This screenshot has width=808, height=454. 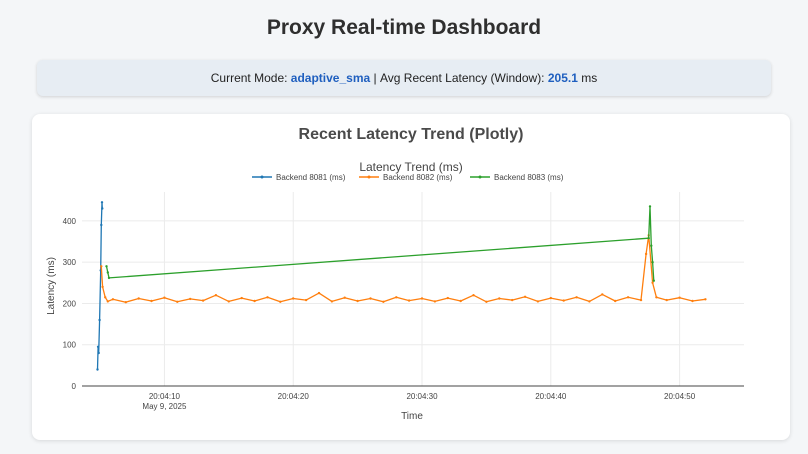 What do you see at coordinates (165, 396) in the screenshot?
I see `x-tick-label: 20:04:10` at bounding box center [165, 396].